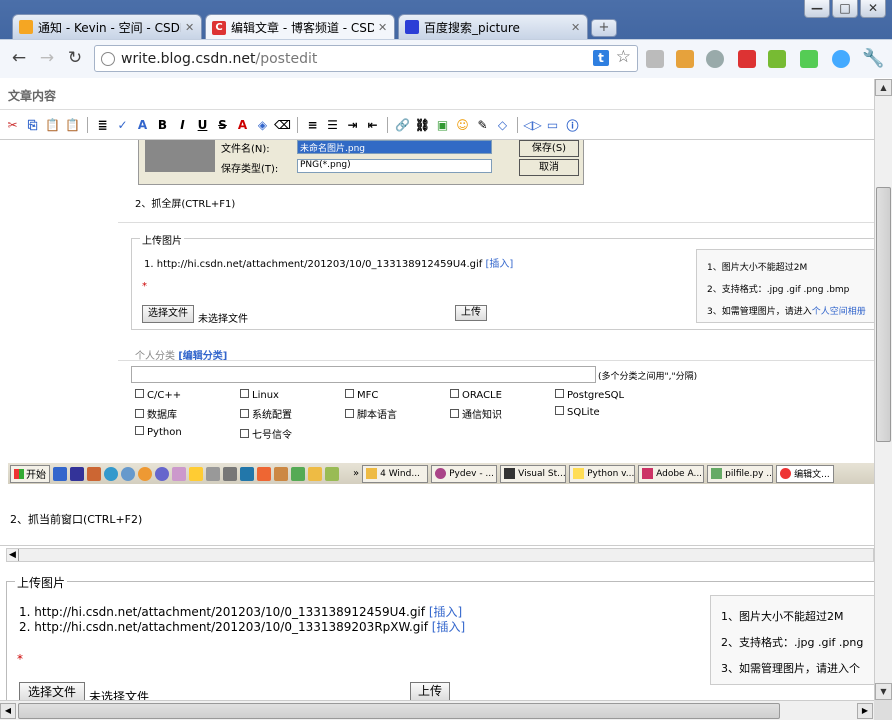 This screenshot has height=720, width=892. I want to click on category-checkbox: MFC, so click(397, 395).